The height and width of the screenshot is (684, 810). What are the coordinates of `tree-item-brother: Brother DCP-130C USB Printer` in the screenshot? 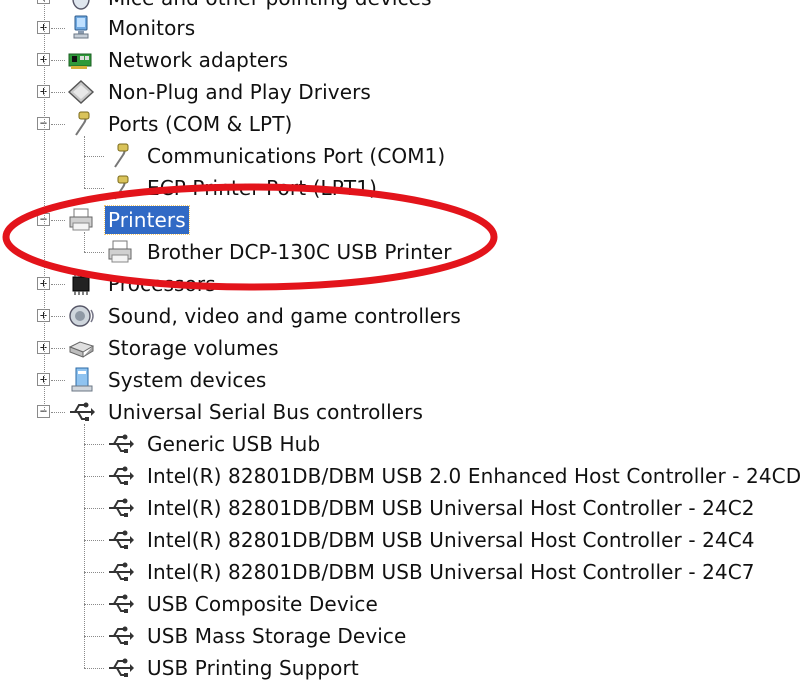 It's located at (405, 252).